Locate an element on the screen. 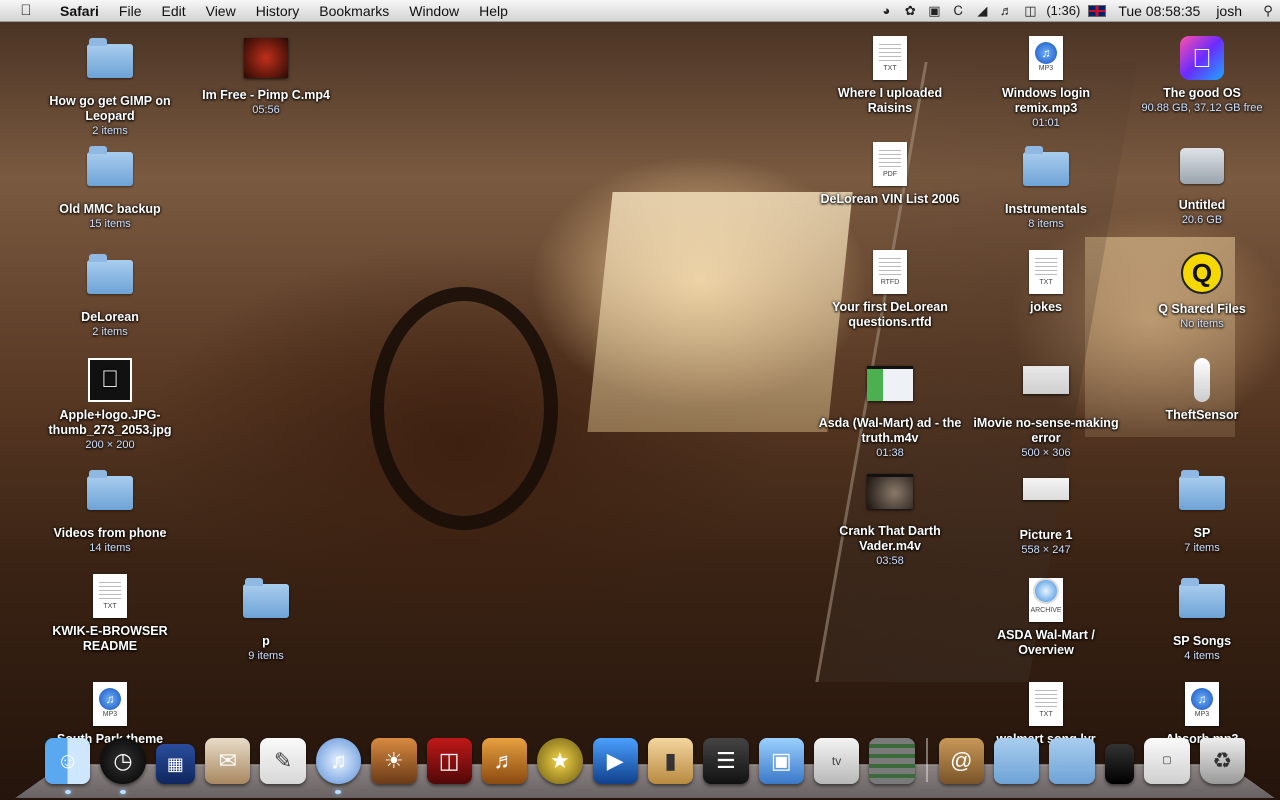 The width and height of the screenshot is (1280, 800). q-shared-icon: Q is located at coordinates (1202, 275).